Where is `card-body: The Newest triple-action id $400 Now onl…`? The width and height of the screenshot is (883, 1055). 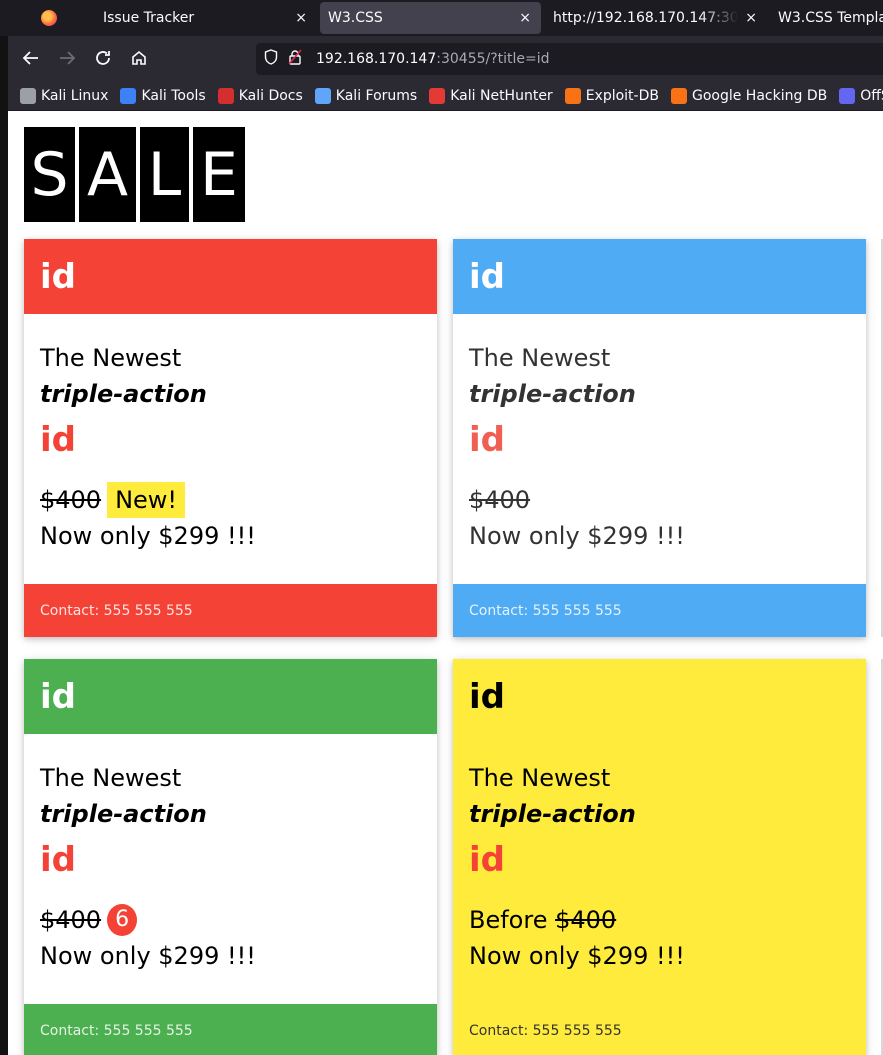
card-body: The Newest triple-action id $400 Now onl… is located at coordinates (659, 449).